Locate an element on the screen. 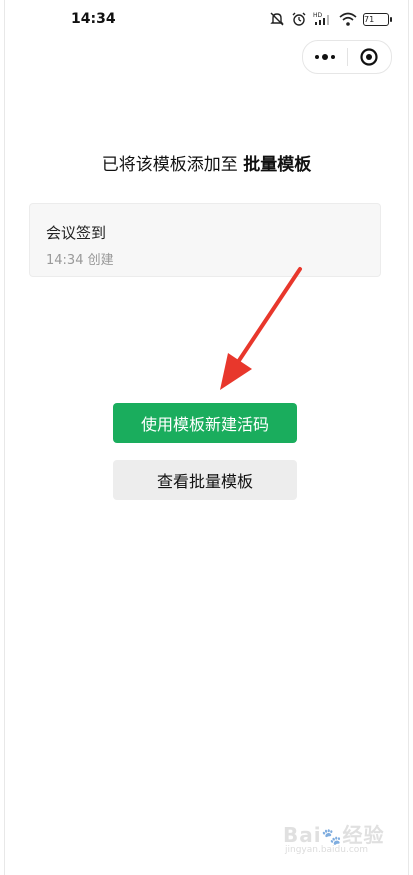 Image resolution: width=413 pixels, height=875 pixels. template-created-info: 14:34 创建 is located at coordinates (80, 258).